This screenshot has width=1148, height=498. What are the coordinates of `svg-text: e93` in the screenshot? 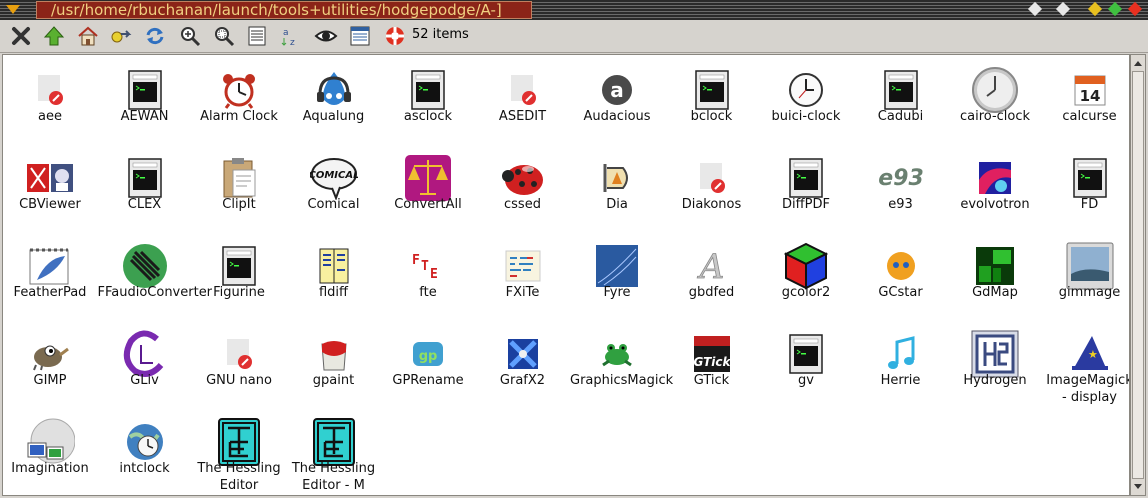 It's located at (901, 178).